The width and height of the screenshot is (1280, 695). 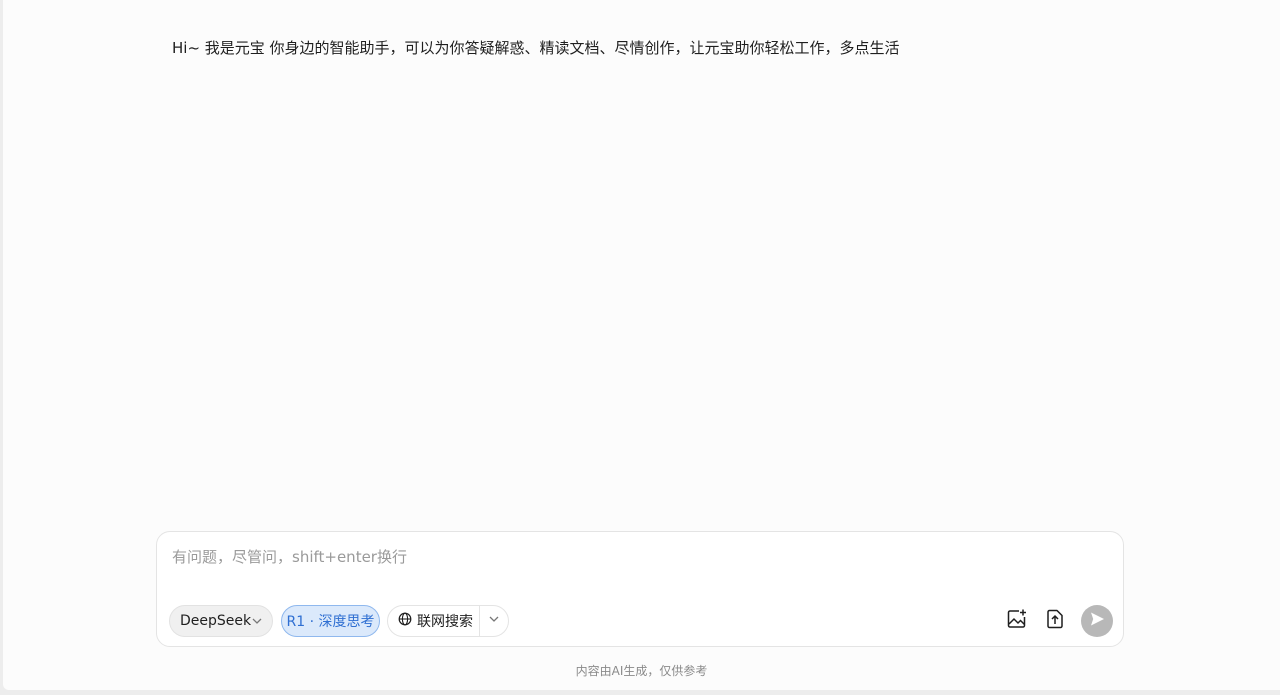 I want to click on send-icon, so click(x=1097, y=621).